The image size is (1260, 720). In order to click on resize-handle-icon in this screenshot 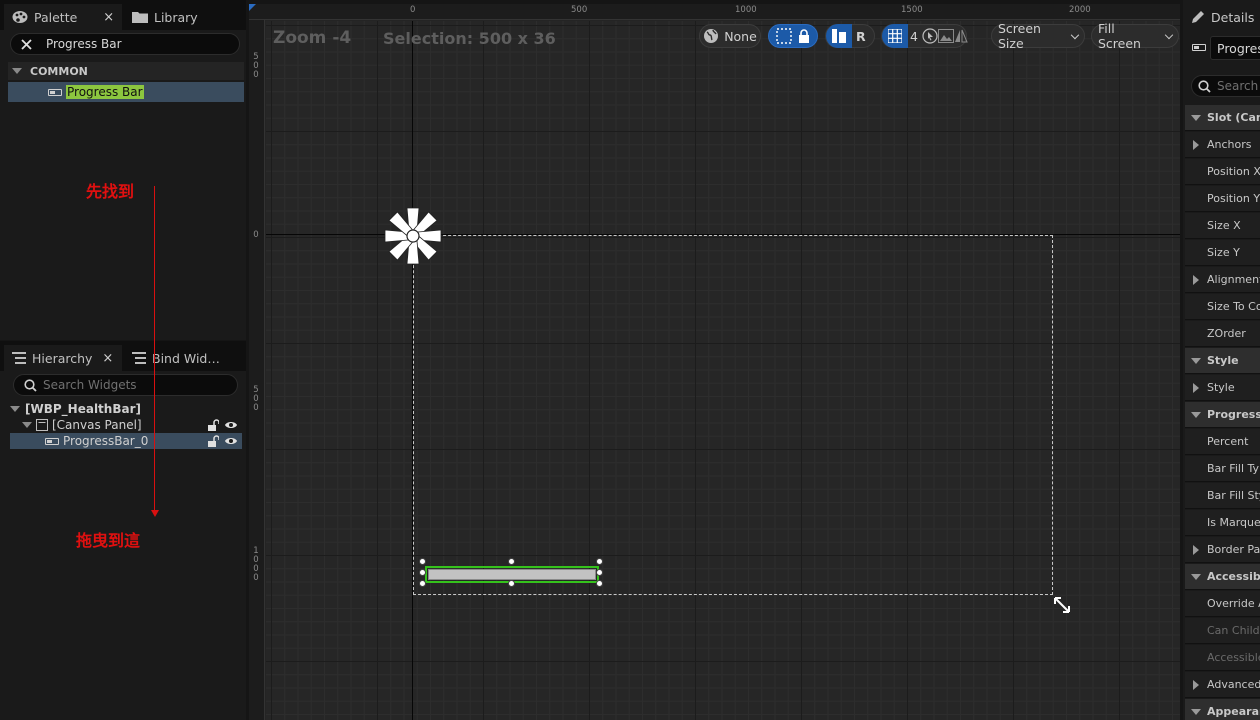, I will do `click(1062, 605)`.